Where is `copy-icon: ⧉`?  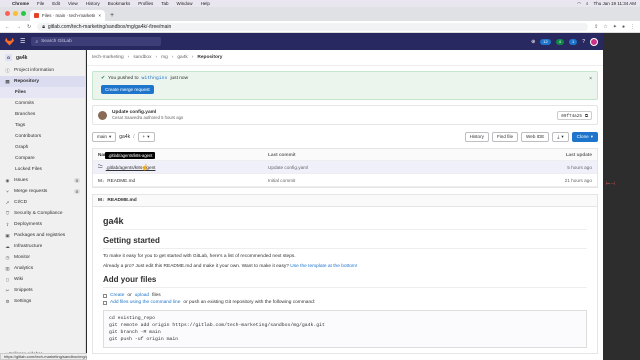 copy-icon: ⧉ is located at coordinates (586, 115).